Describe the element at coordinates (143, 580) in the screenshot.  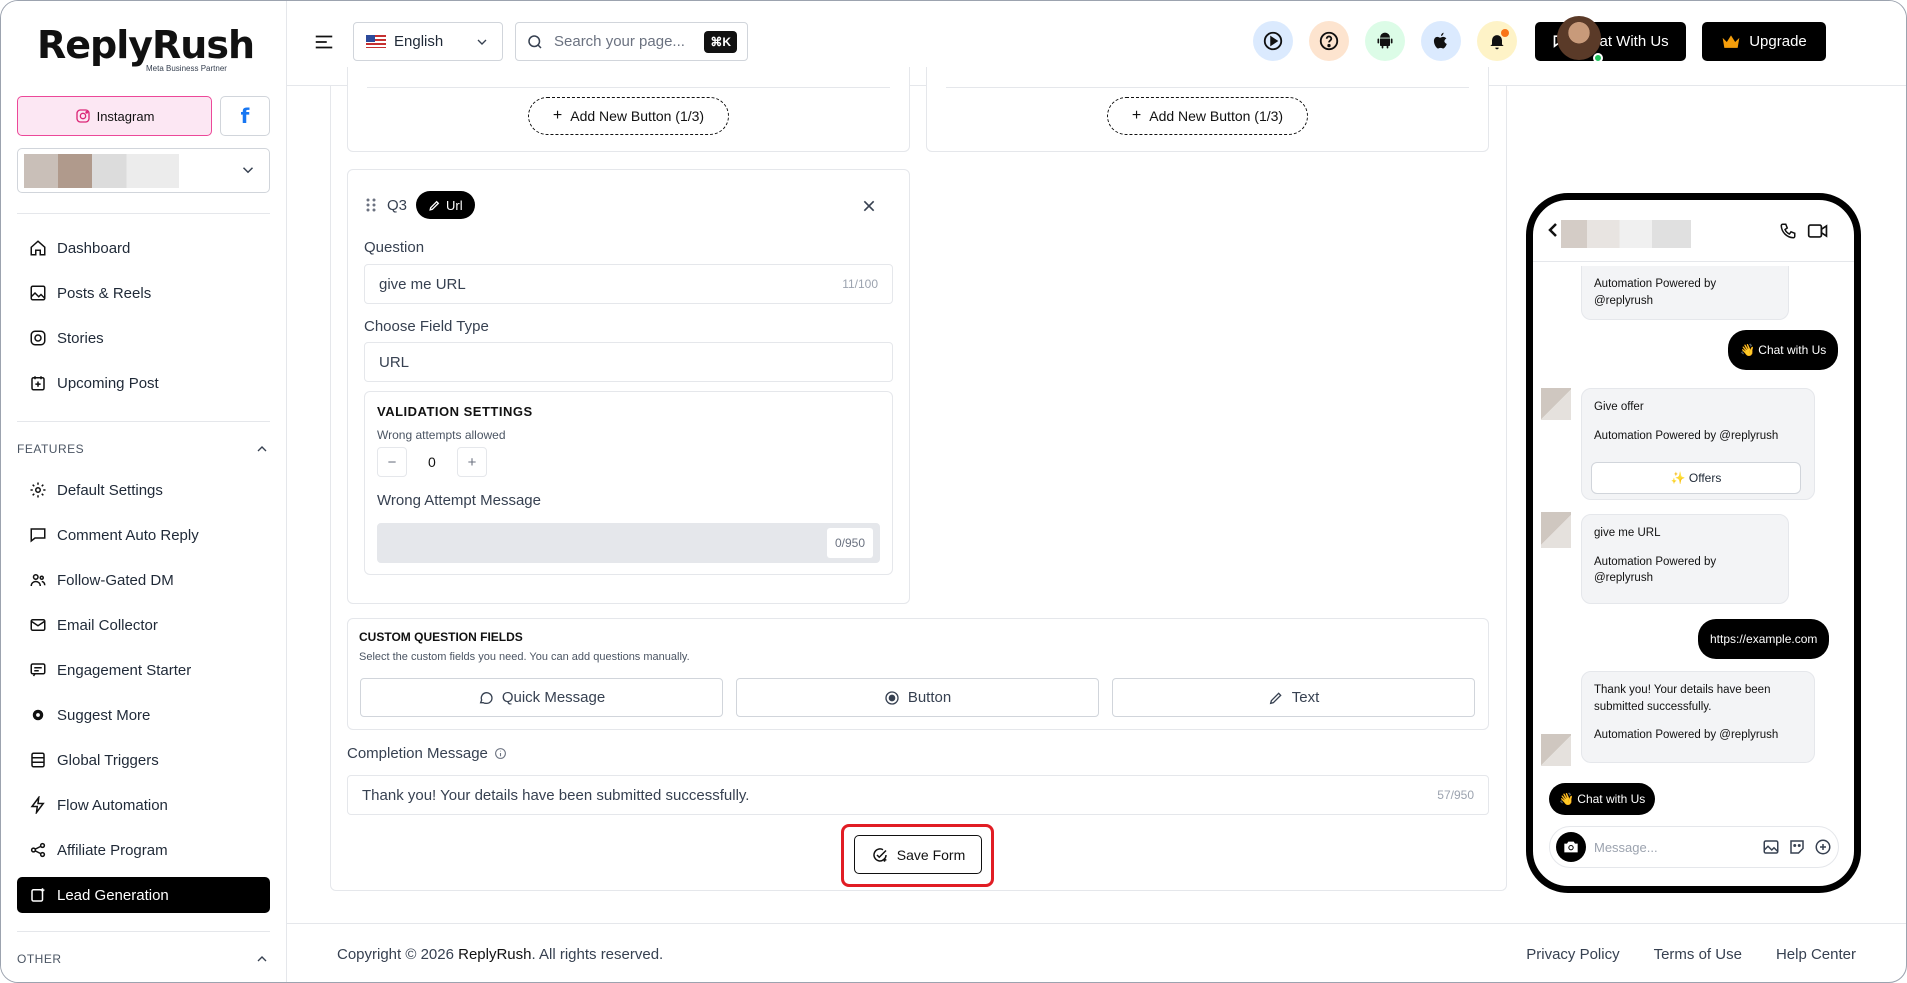
I see `sidebar-item-follow-gated-dm: Follow-Gated DM` at that location.